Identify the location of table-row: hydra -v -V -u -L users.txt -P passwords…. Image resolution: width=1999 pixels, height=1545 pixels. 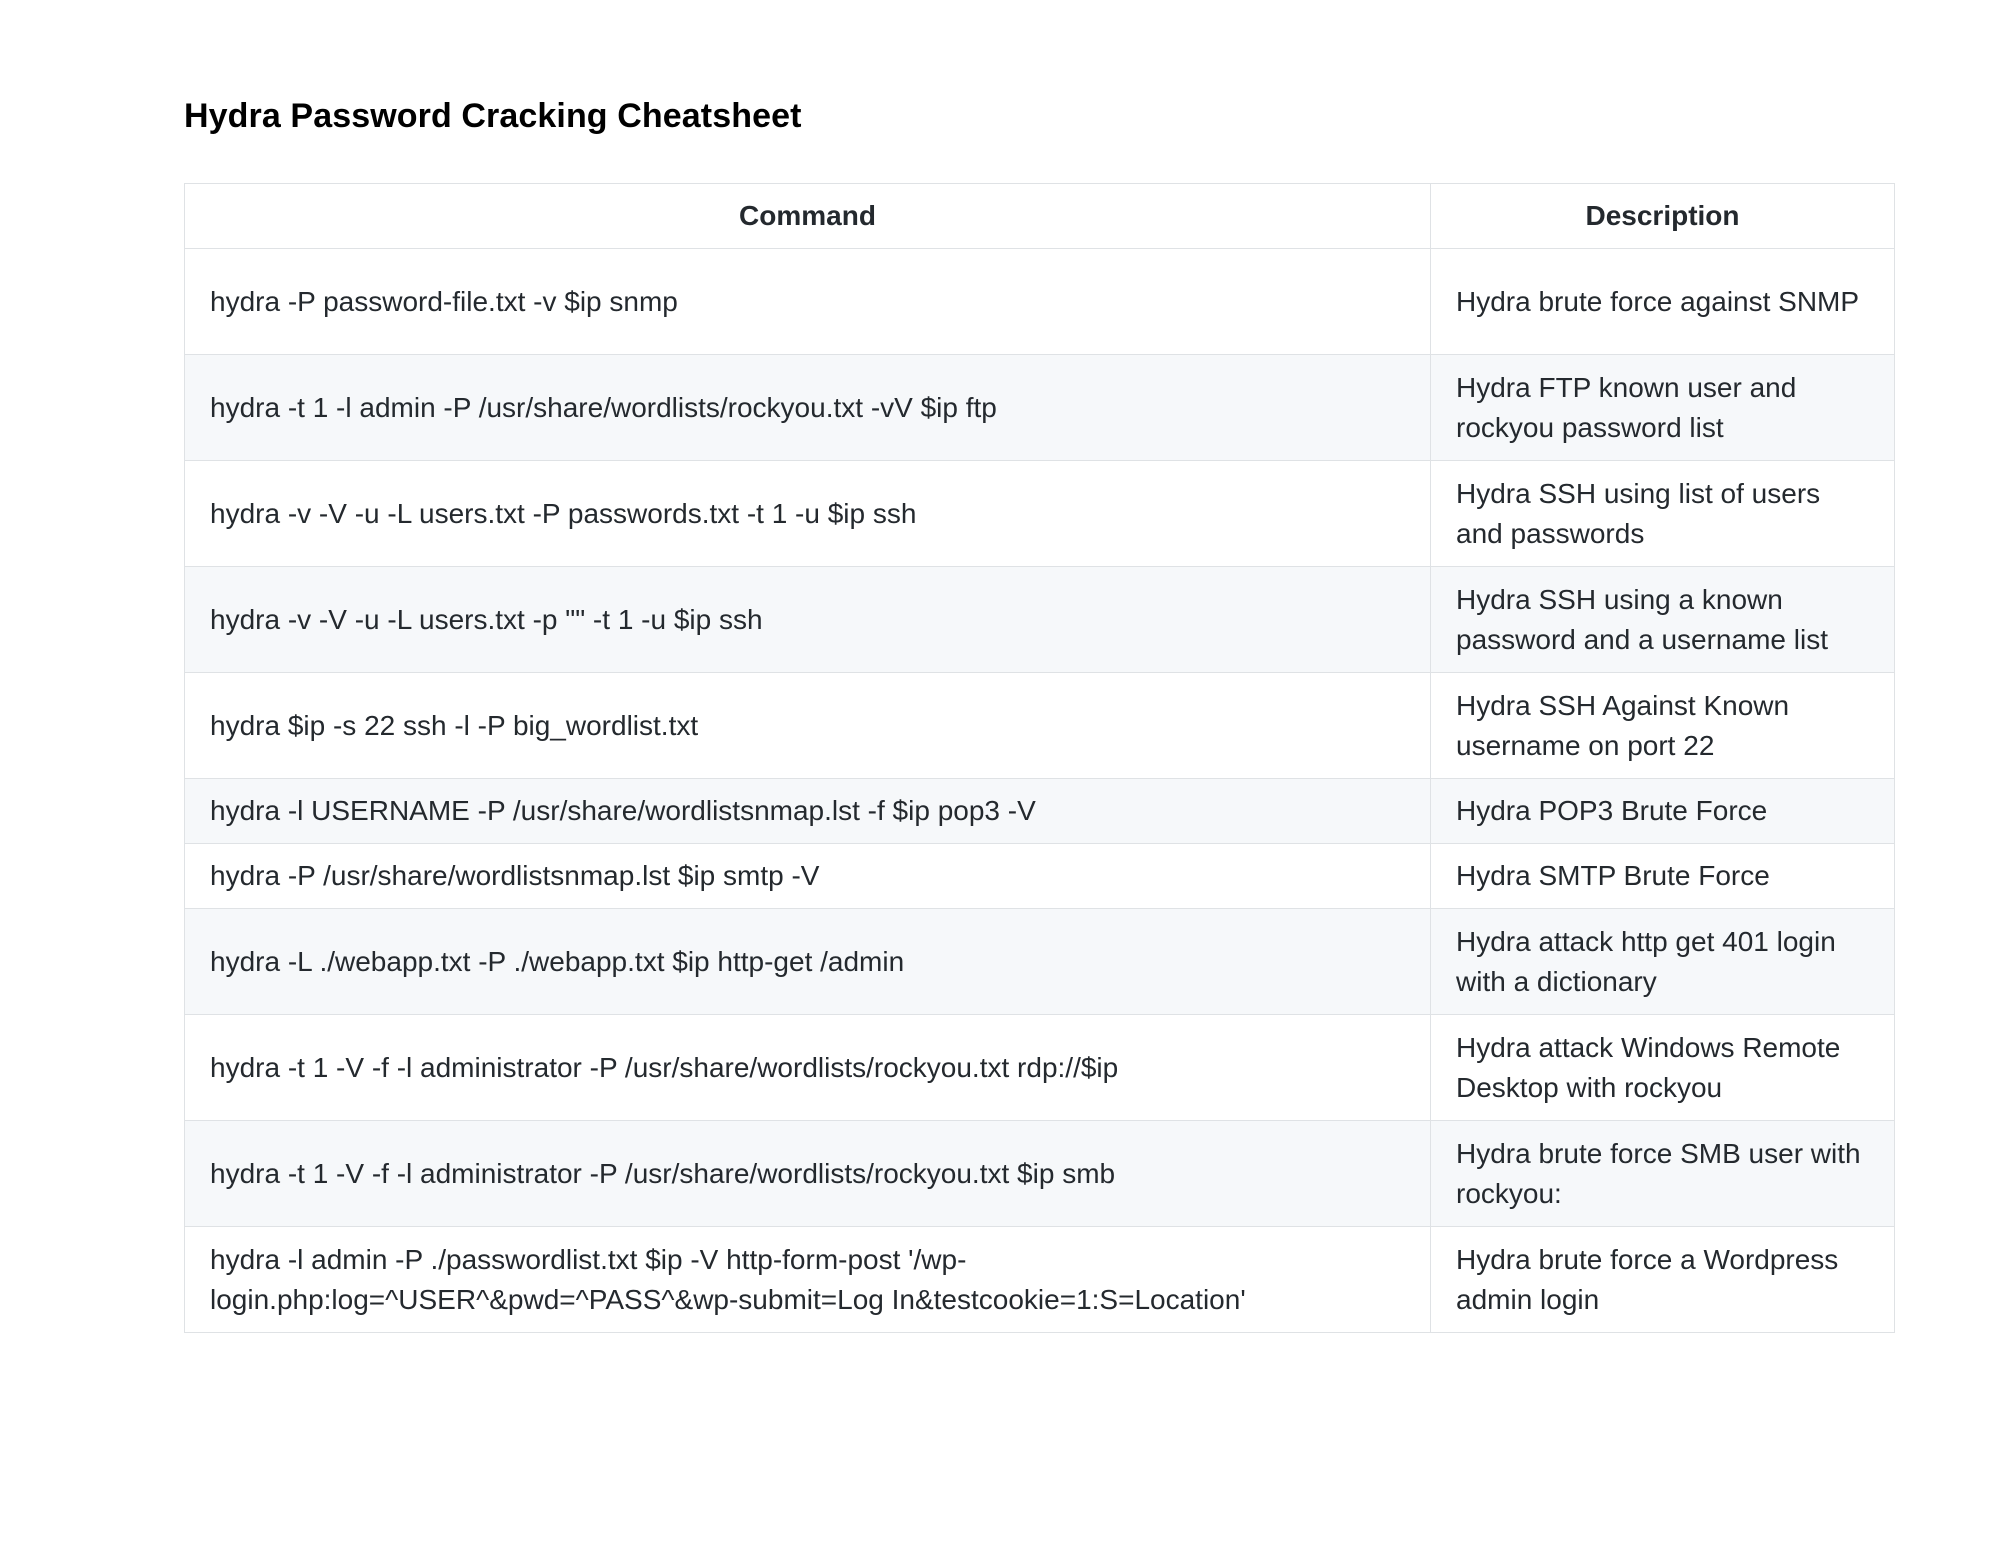
(1039, 513).